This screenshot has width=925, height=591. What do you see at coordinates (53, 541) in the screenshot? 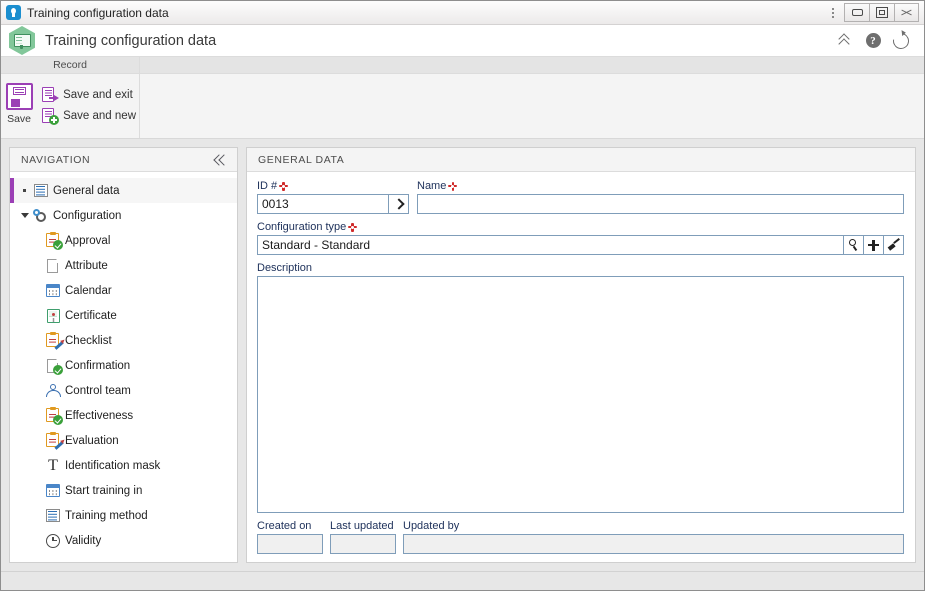
I see `clock-icon` at bounding box center [53, 541].